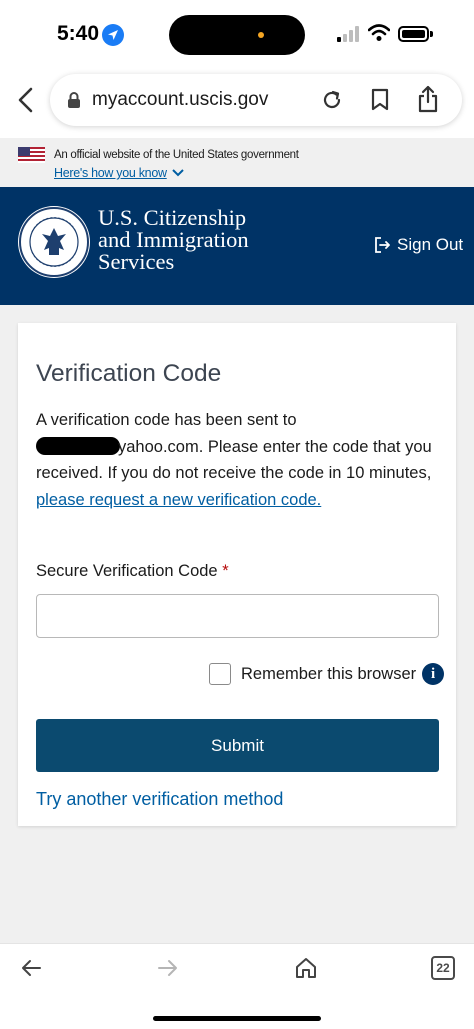  I want to click on remember-browser-checkbox, so click(220, 674).